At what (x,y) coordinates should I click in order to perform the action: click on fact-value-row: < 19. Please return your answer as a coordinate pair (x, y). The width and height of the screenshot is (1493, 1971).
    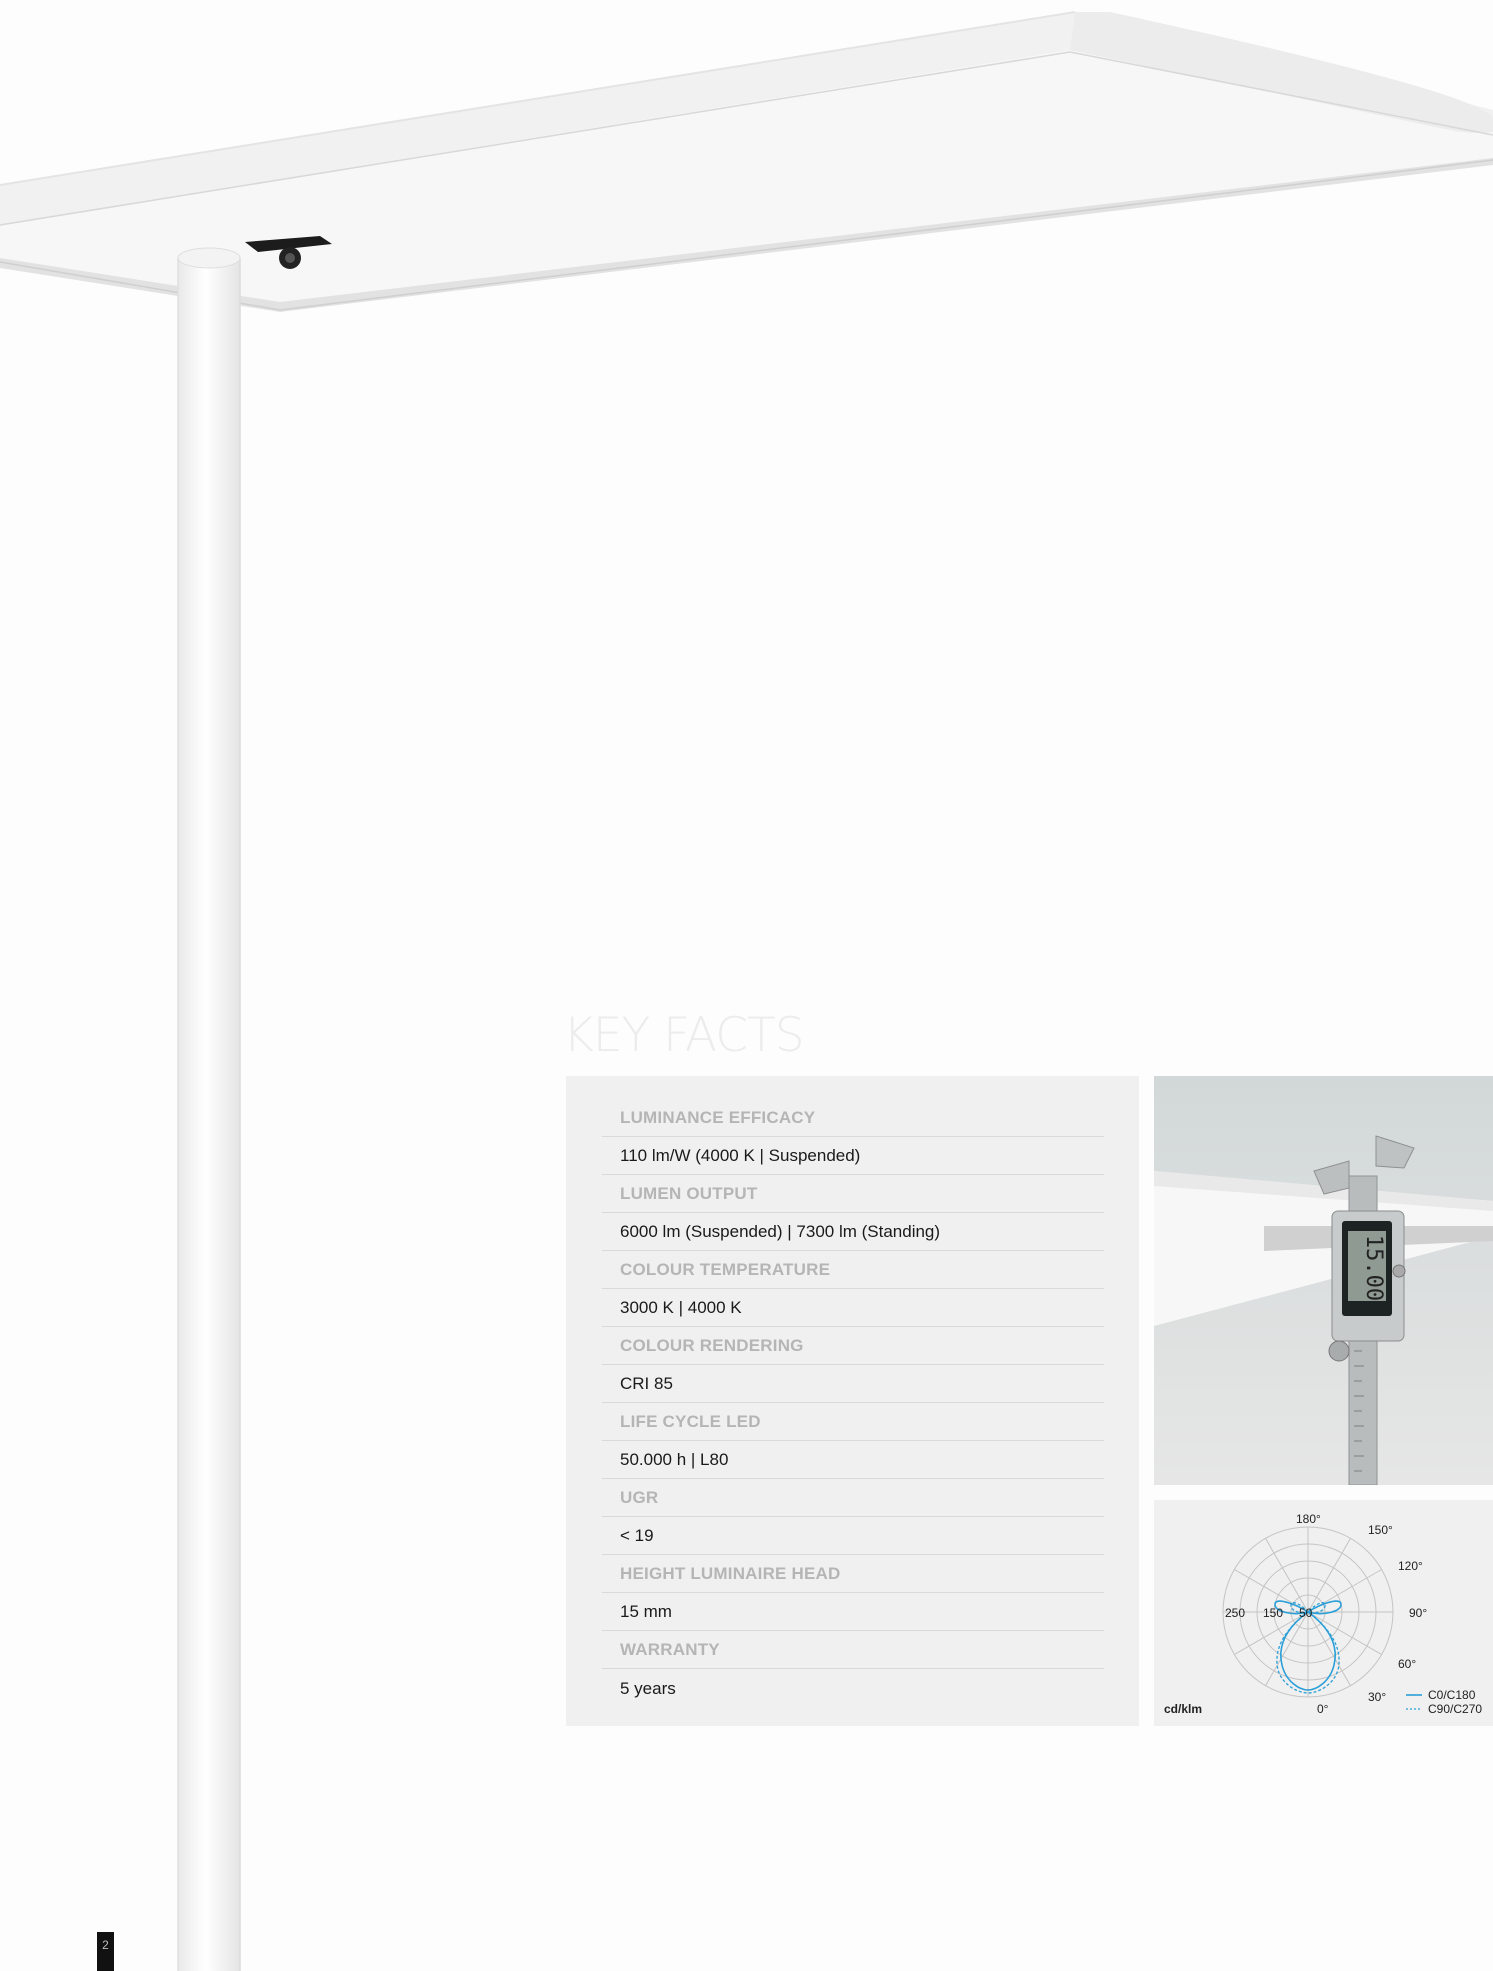
    Looking at the image, I should click on (853, 1536).